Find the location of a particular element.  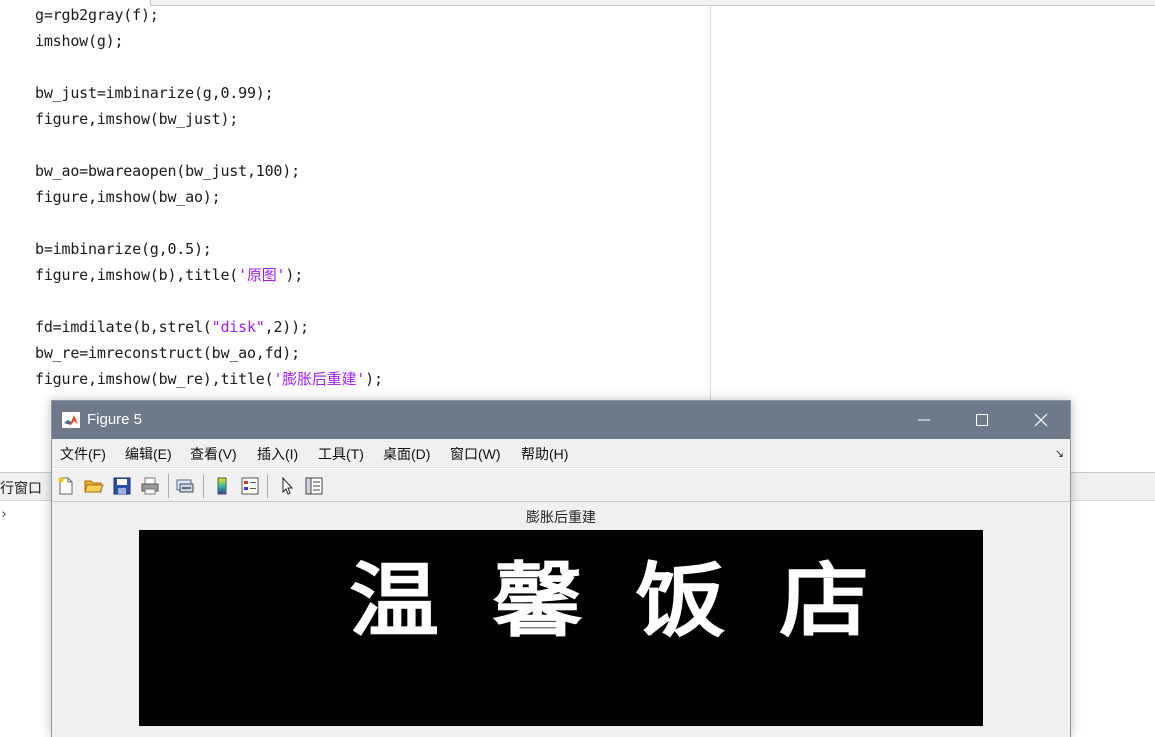

save-button is located at coordinates (122, 486).